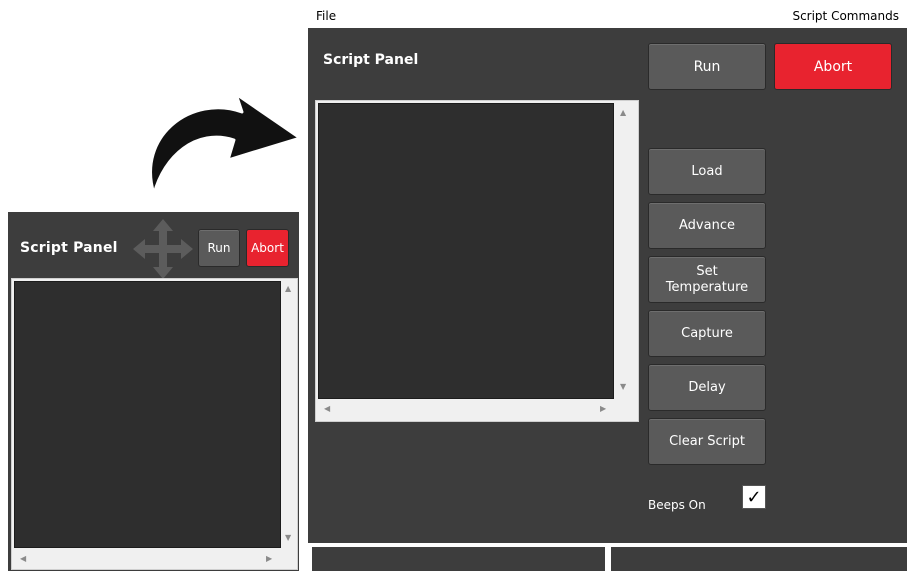  I want to click on curved-arrow-icon, so click(225, 144).